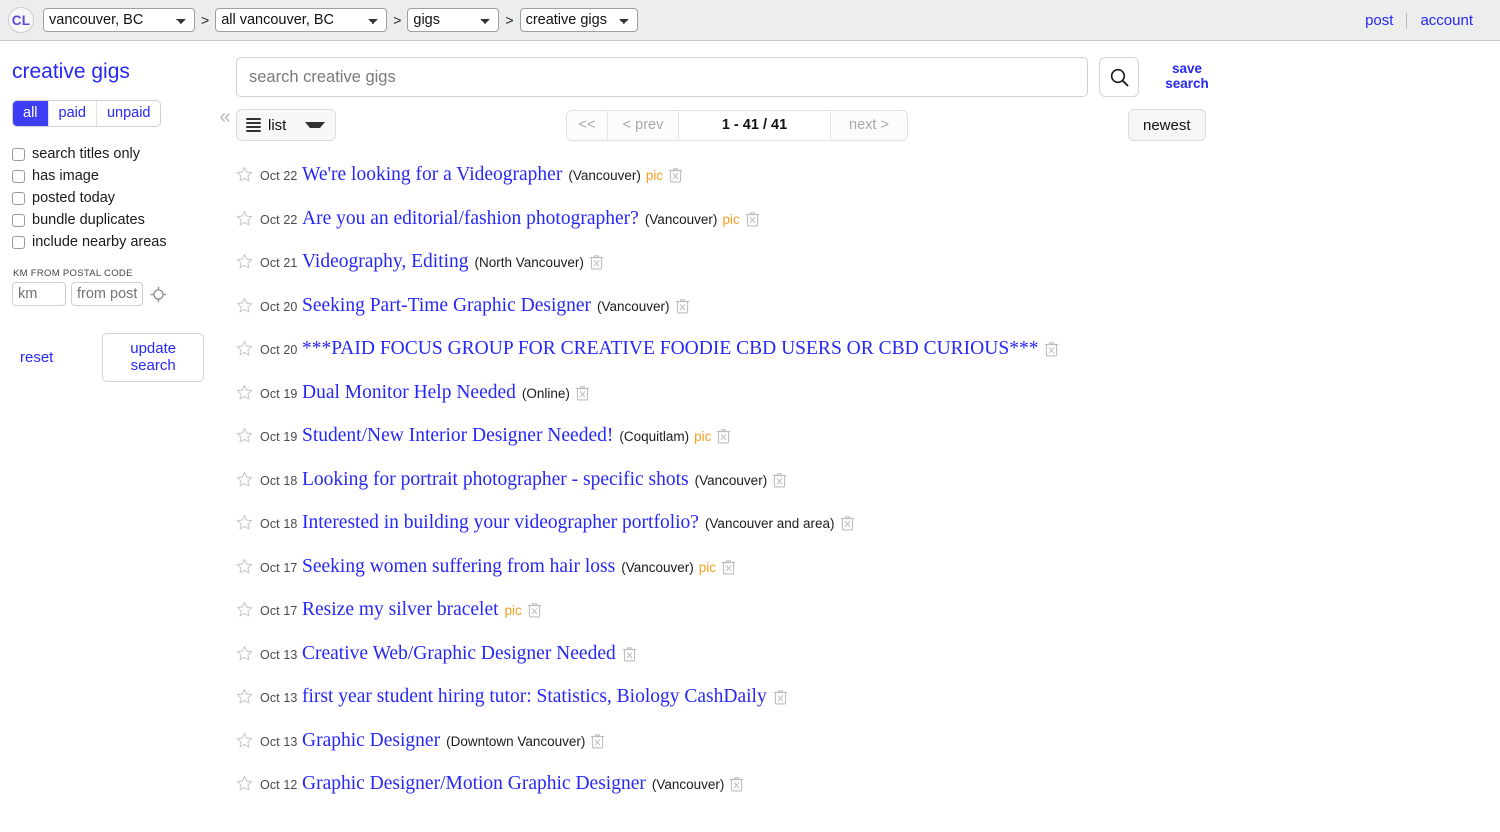 The height and width of the screenshot is (832, 1500). What do you see at coordinates (21, 20) in the screenshot?
I see `craigslist-logo: CL` at bounding box center [21, 20].